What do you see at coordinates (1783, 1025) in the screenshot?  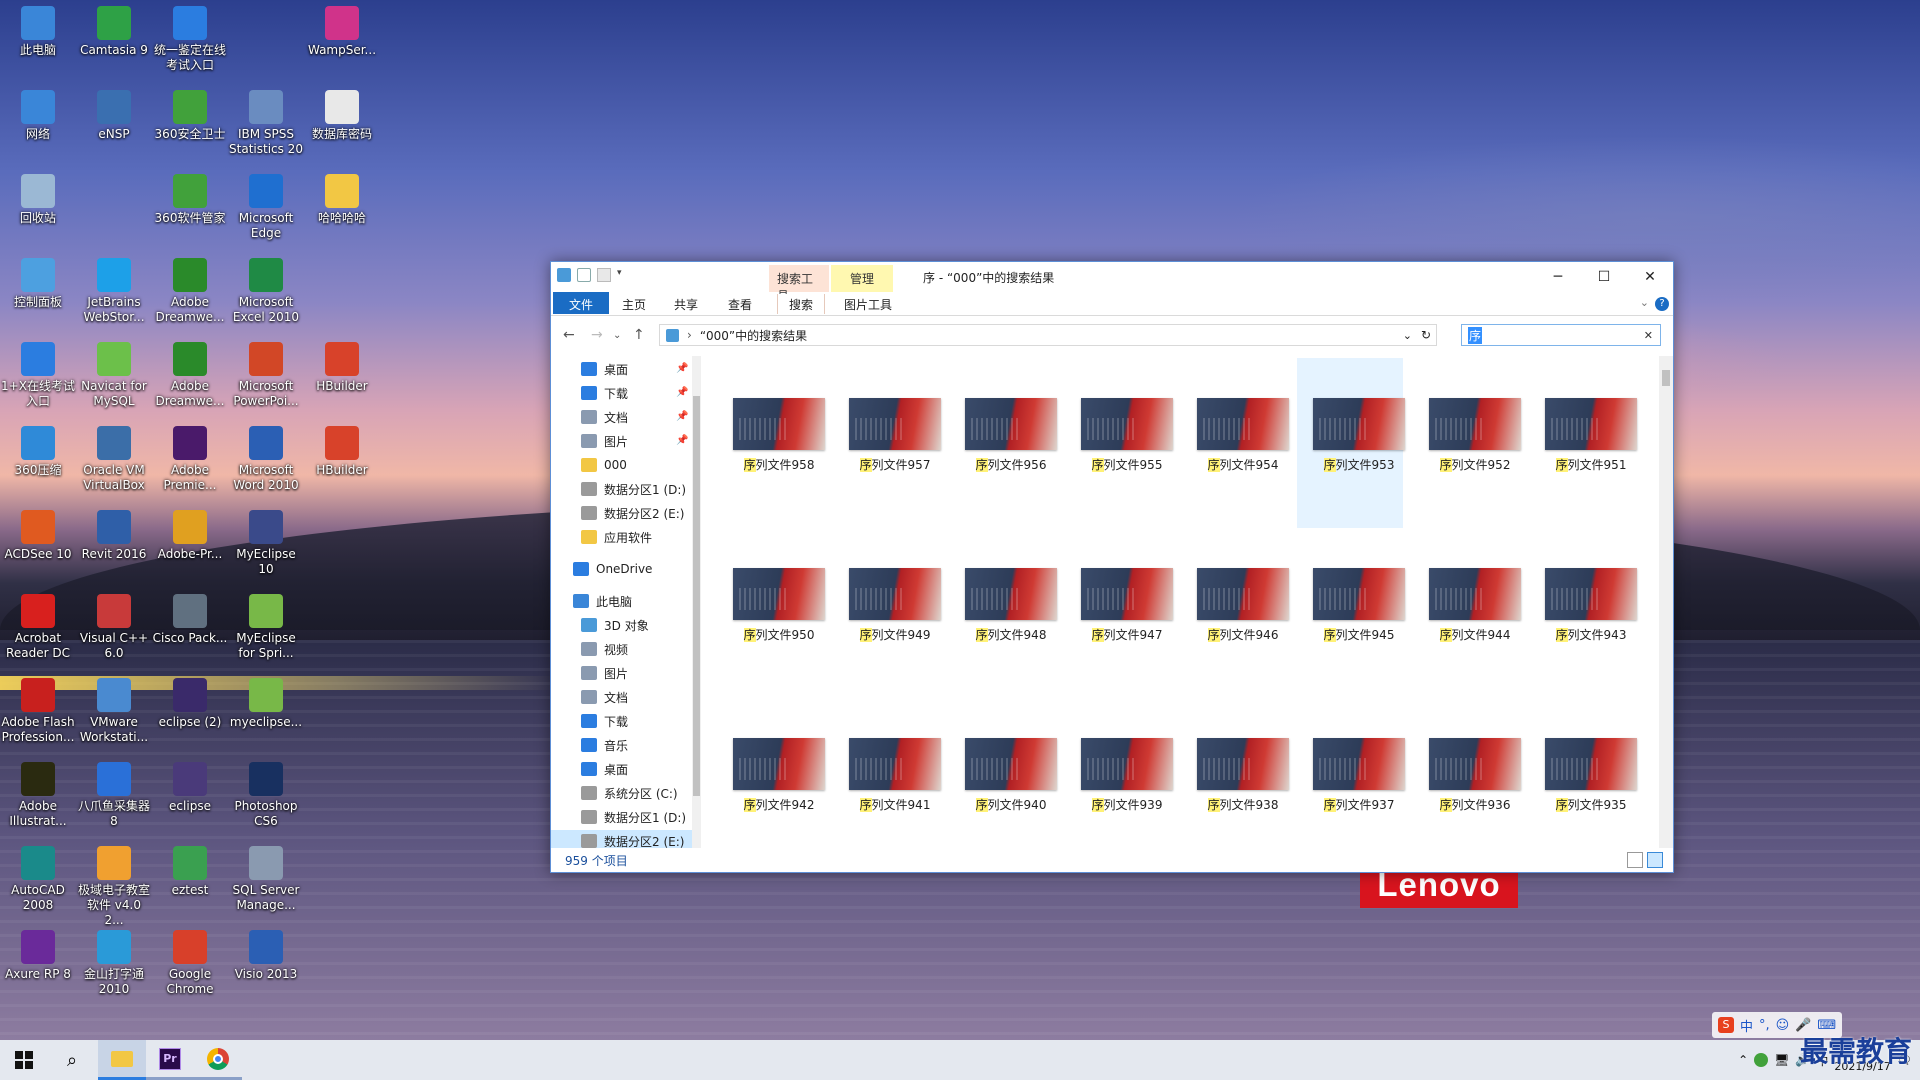 I see `emoji-icon: ☺` at bounding box center [1783, 1025].